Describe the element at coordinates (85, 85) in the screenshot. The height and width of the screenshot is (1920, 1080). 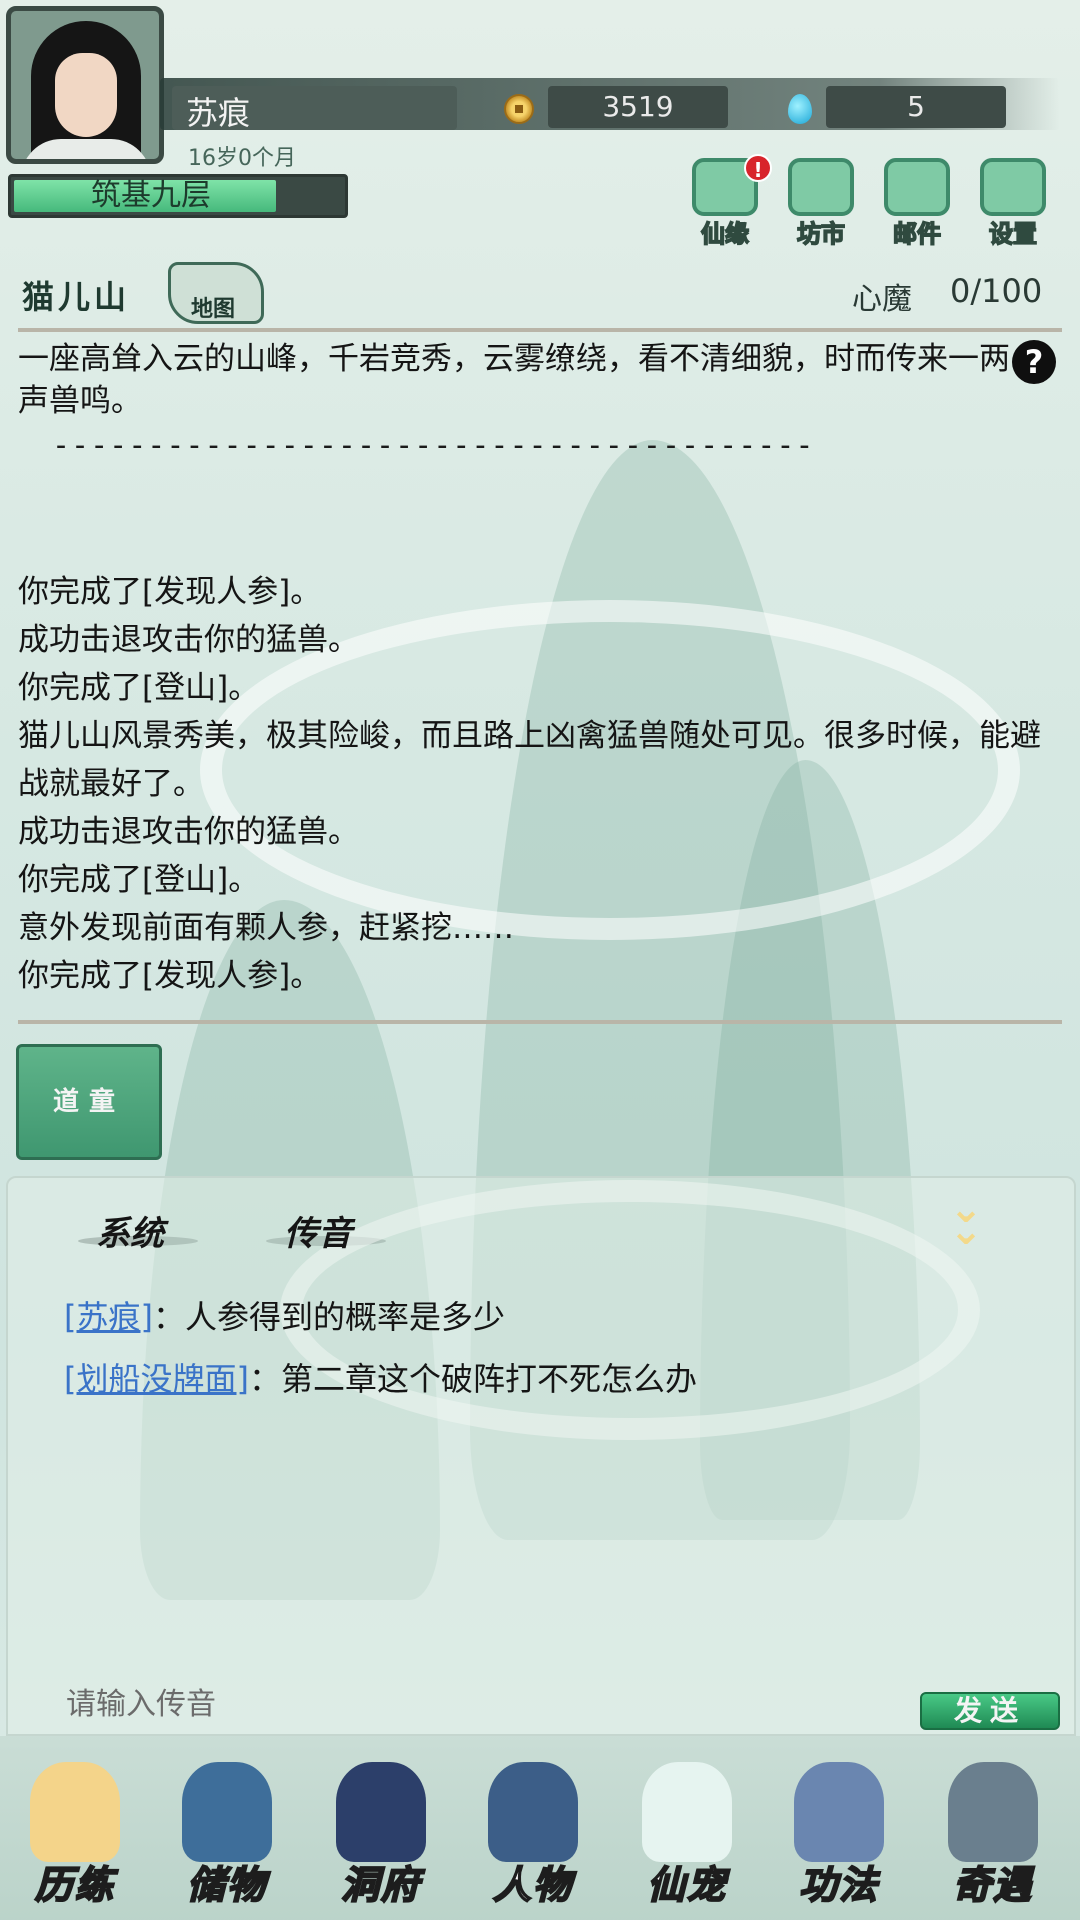
I see `avatar` at that location.